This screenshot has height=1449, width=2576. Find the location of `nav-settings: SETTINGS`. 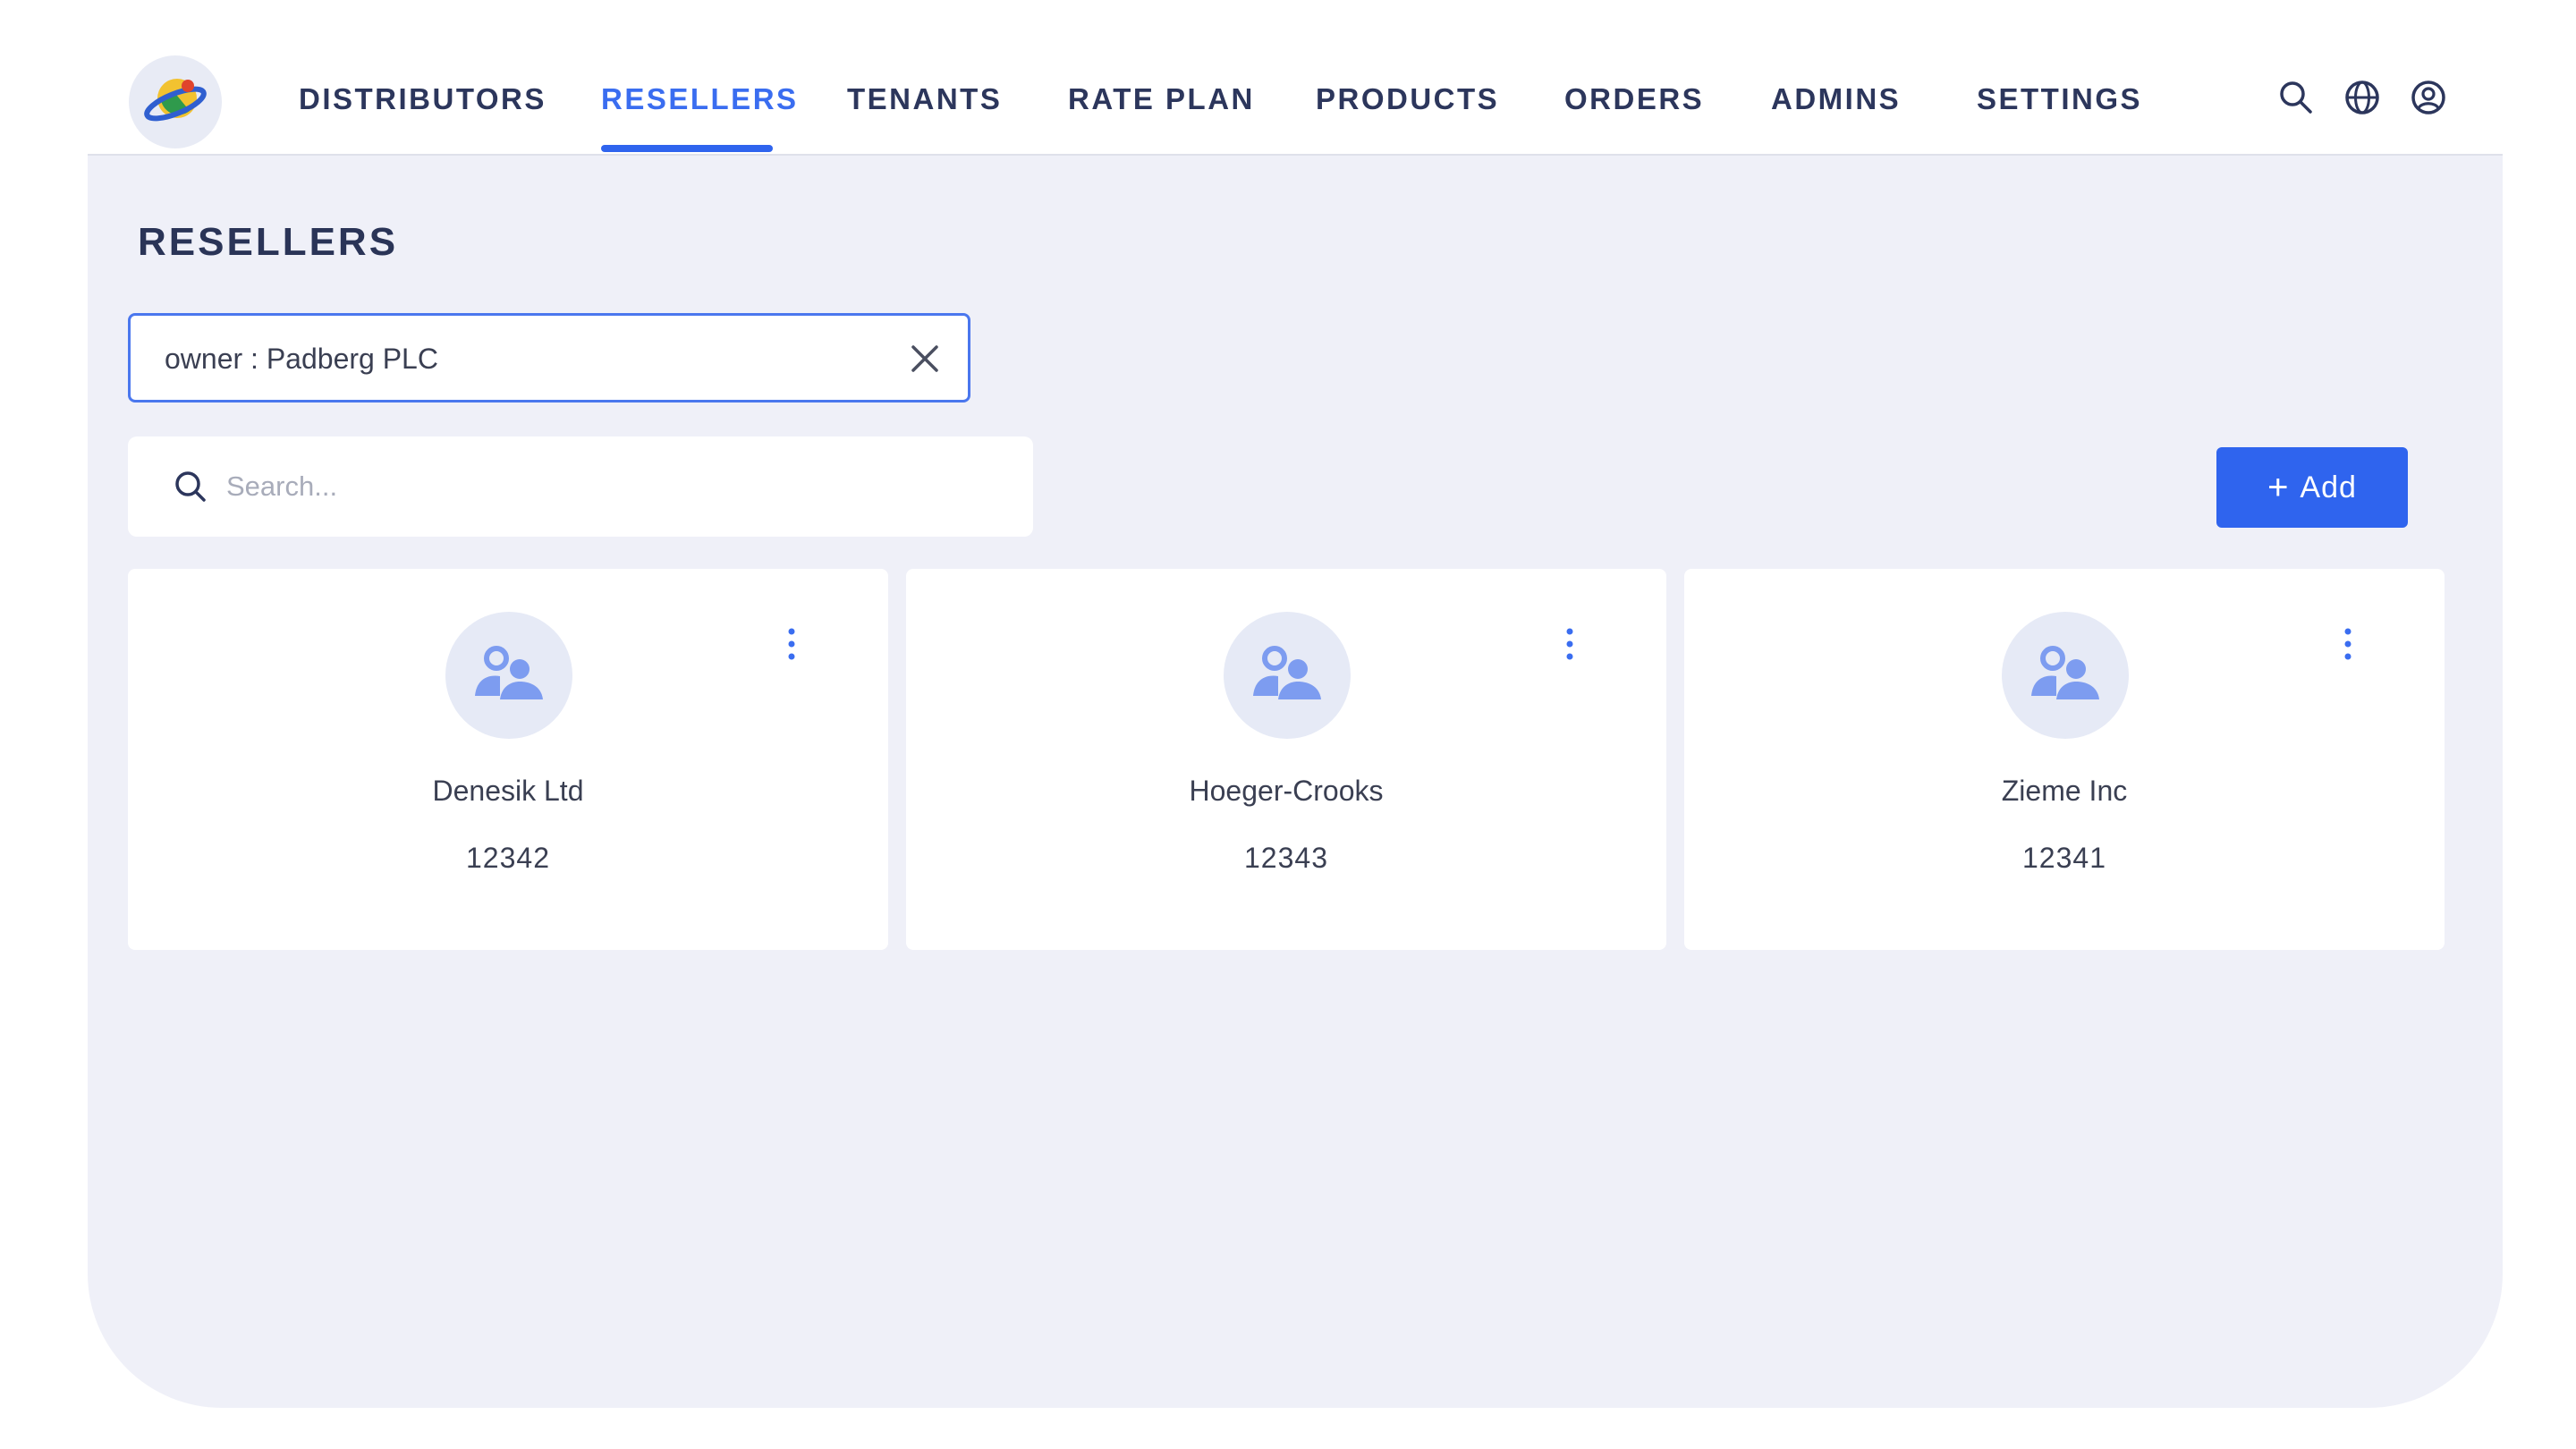

nav-settings: SETTINGS is located at coordinates (2059, 99).